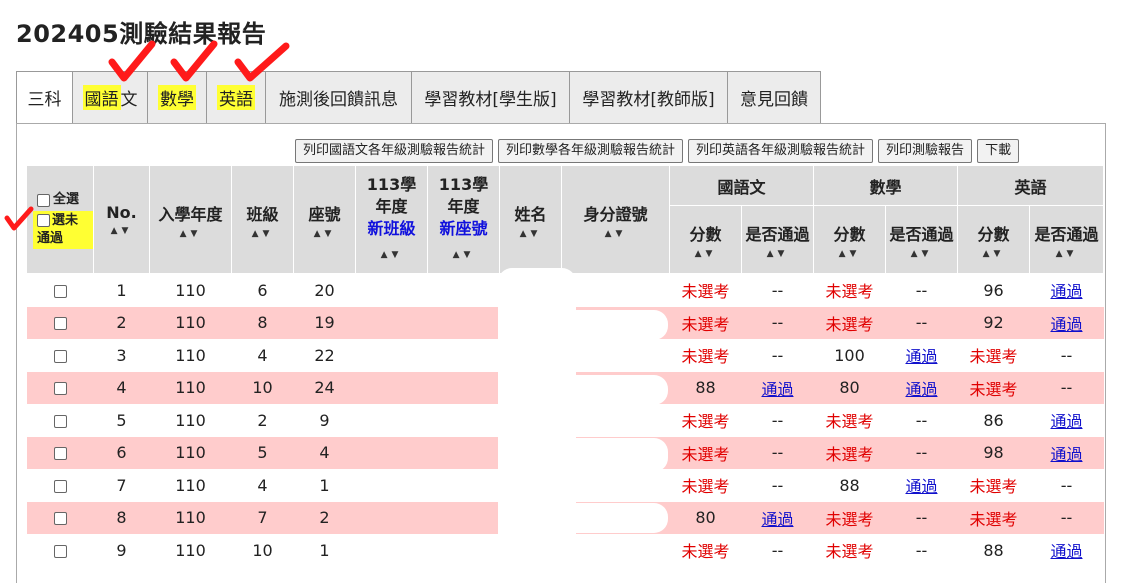  Describe the element at coordinates (741, 185) in the screenshot. I see `chinese-header: 國語文` at that location.